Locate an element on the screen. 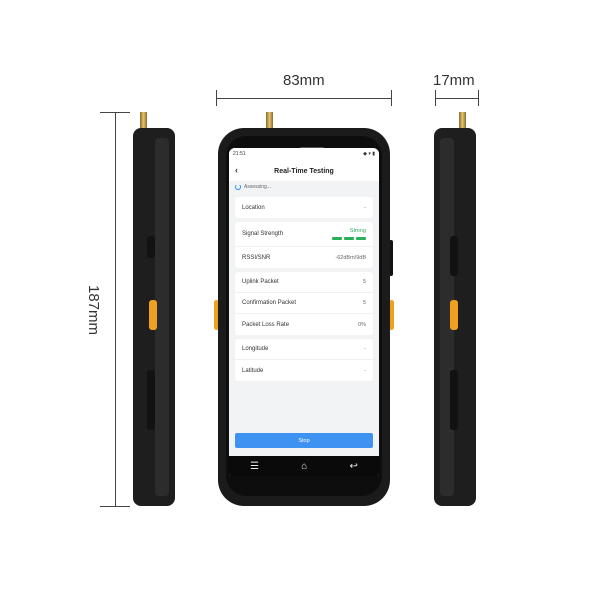 Image resolution: width=600 pixels, height=600 pixels. depth-dimension-label: 17mm is located at coordinates (454, 80).